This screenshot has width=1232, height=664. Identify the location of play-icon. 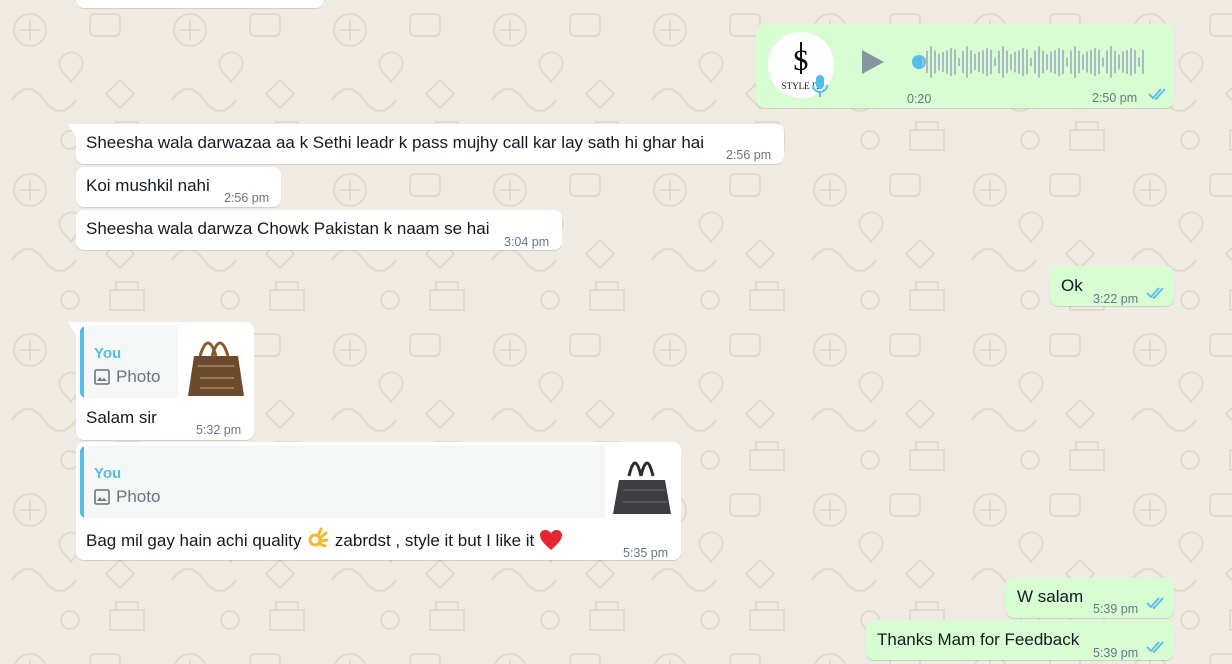
(872, 65).